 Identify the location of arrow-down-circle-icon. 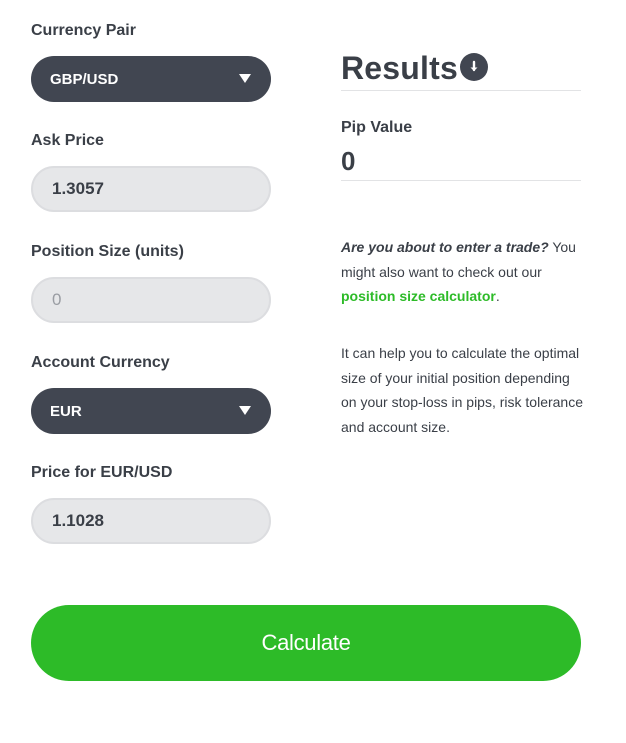
(474, 67).